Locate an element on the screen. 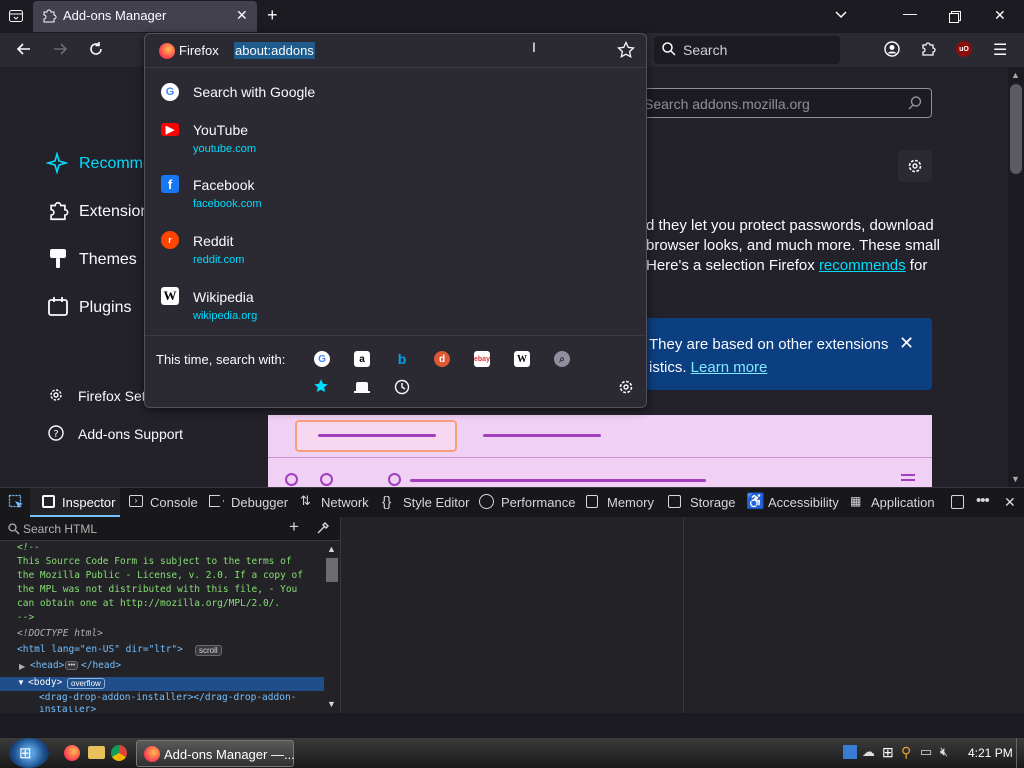 The image size is (1024, 768). element-picker-icon is located at coordinates (16, 504).